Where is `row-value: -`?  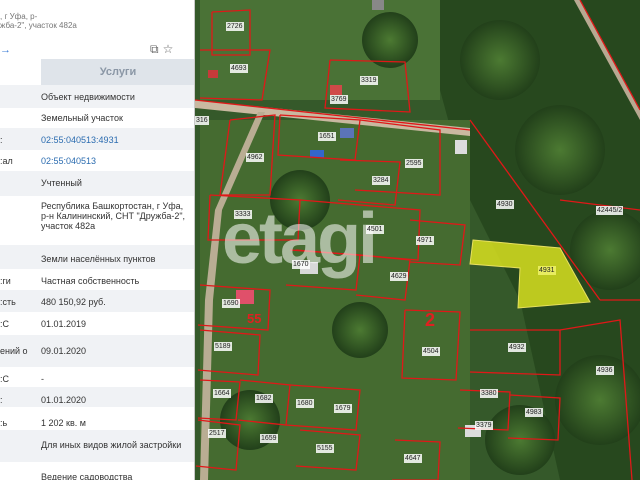 row-value: - is located at coordinates (42, 379).